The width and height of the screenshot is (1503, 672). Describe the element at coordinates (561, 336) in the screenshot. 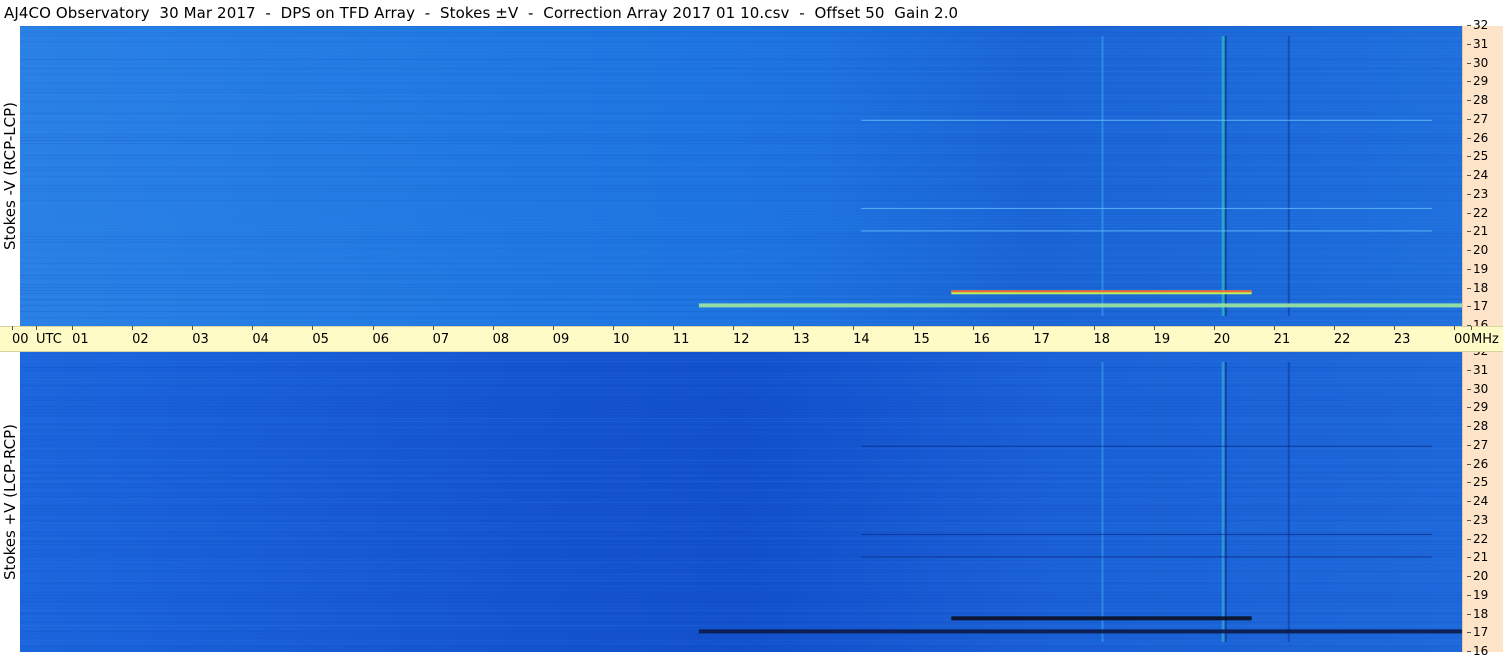

I see `time-tick-9: 09` at that location.